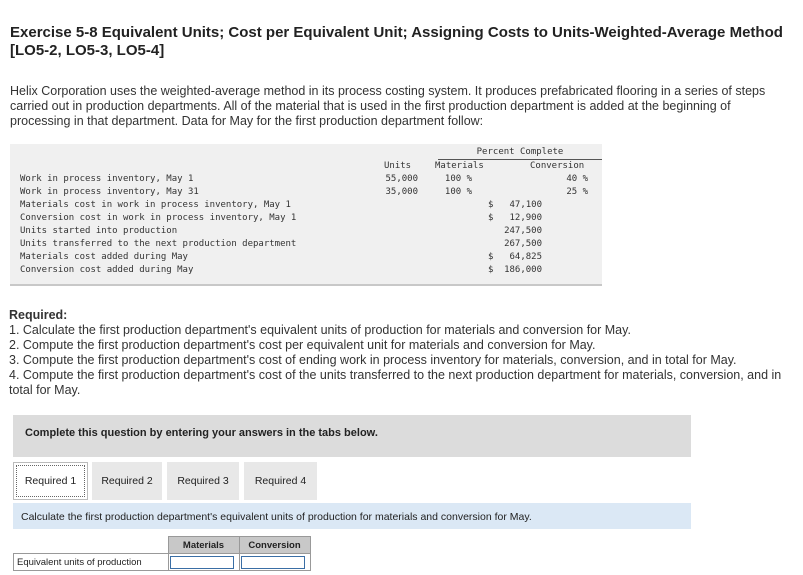  What do you see at coordinates (459, 166) in the screenshot?
I see `materials-header: Materials` at bounding box center [459, 166].